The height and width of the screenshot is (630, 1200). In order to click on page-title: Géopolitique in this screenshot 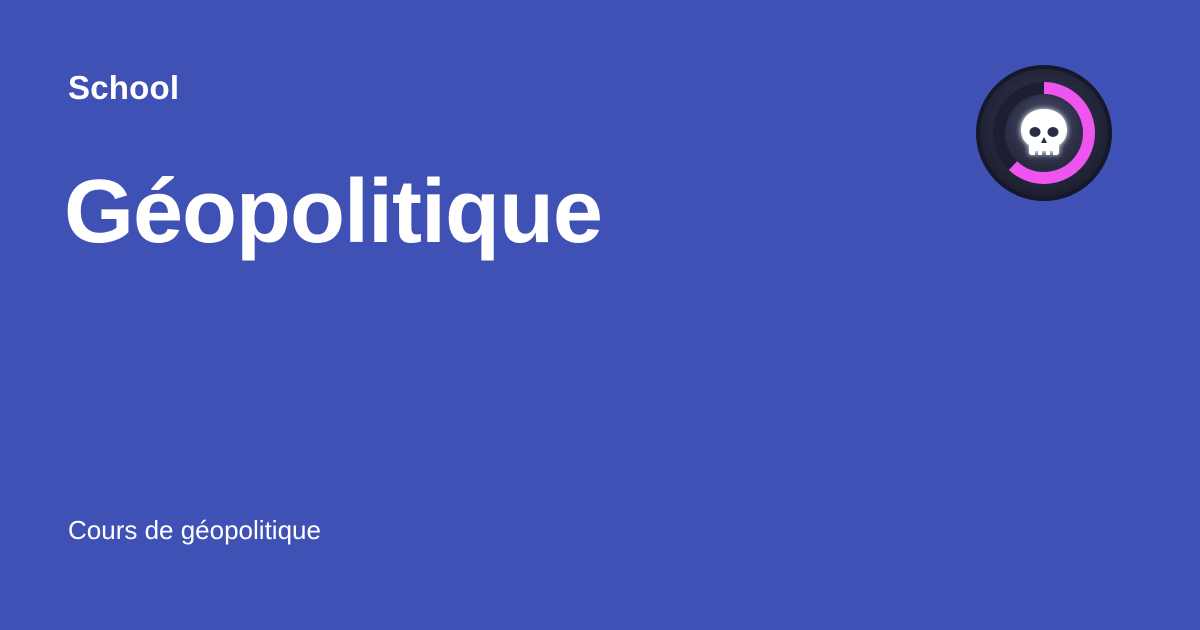, I will do `click(333, 212)`.